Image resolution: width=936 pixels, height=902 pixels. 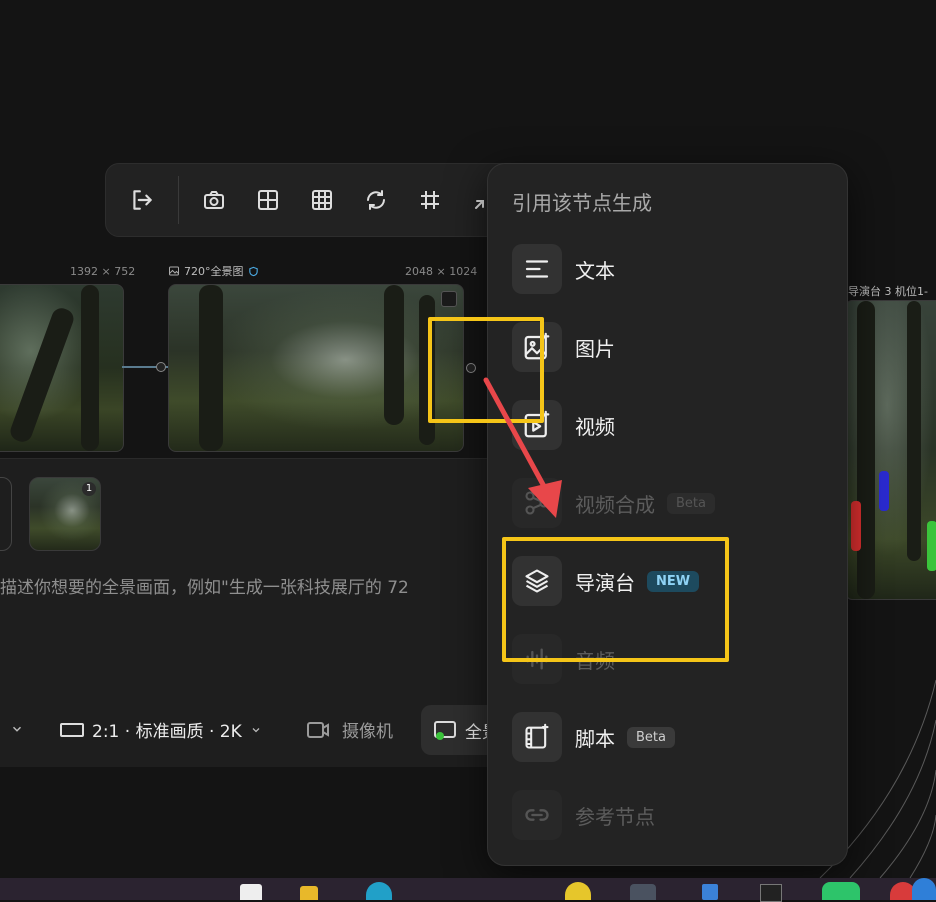 What do you see at coordinates (174, 271) in the screenshot?
I see `image-icon` at bounding box center [174, 271].